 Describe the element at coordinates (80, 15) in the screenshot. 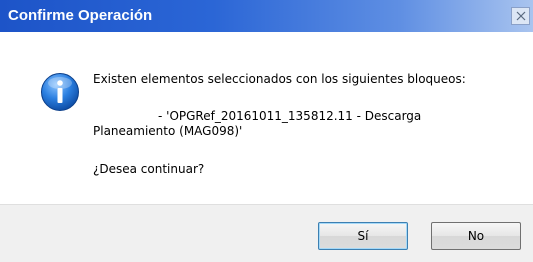

I see `dialog-title: Confirme Operación` at that location.